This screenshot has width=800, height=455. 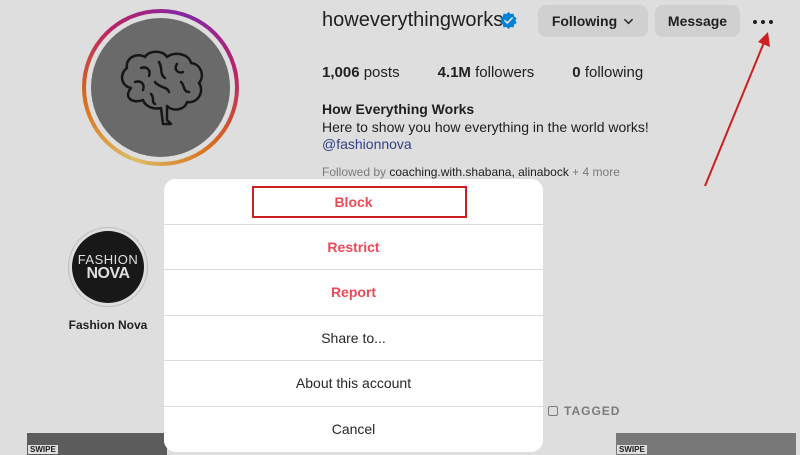 What do you see at coordinates (359, 202) in the screenshot?
I see `block-highlight-box` at bounding box center [359, 202].